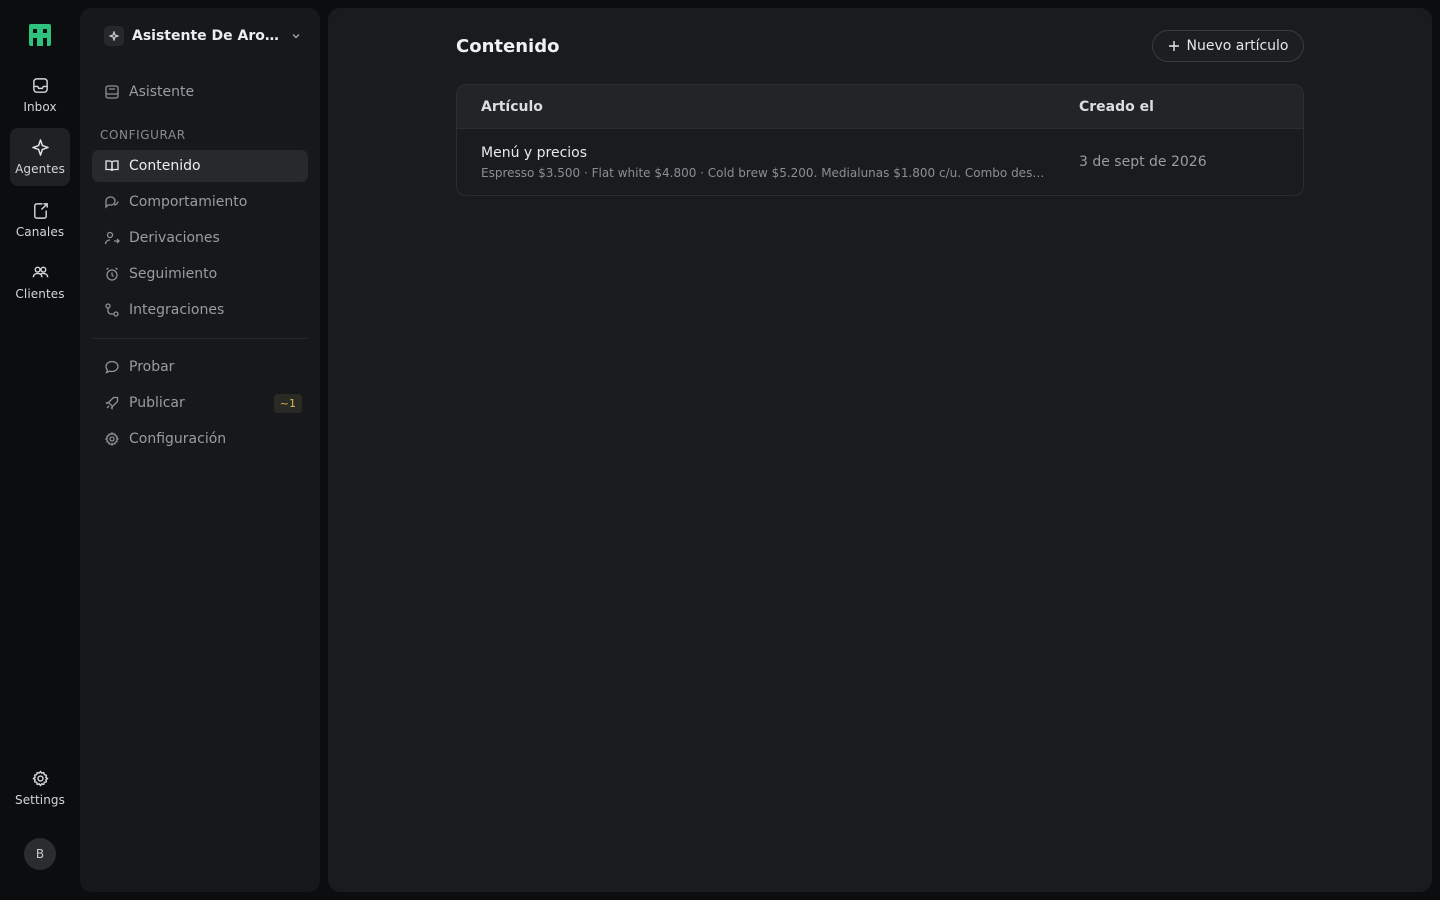 This screenshot has height=900, width=1440. What do you see at coordinates (40, 220) in the screenshot?
I see `rail-item-canales: Canales` at bounding box center [40, 220].